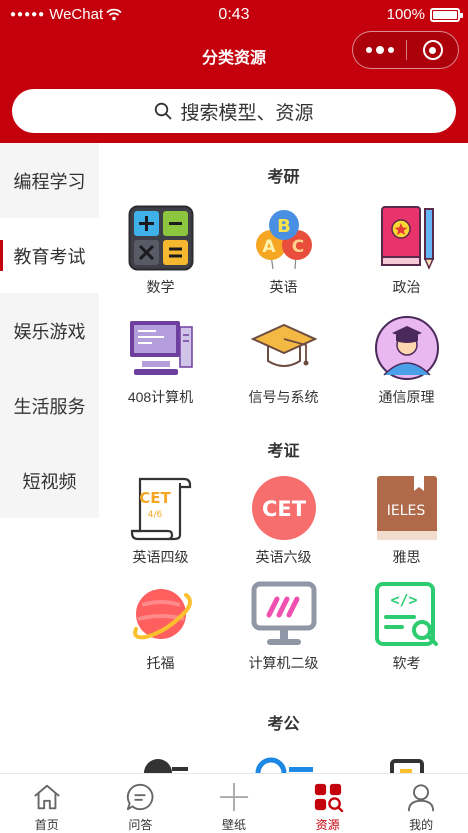 This screenshot has height=833, width=468. I want to click on resource-item-label: 政治, so click(406, 287).